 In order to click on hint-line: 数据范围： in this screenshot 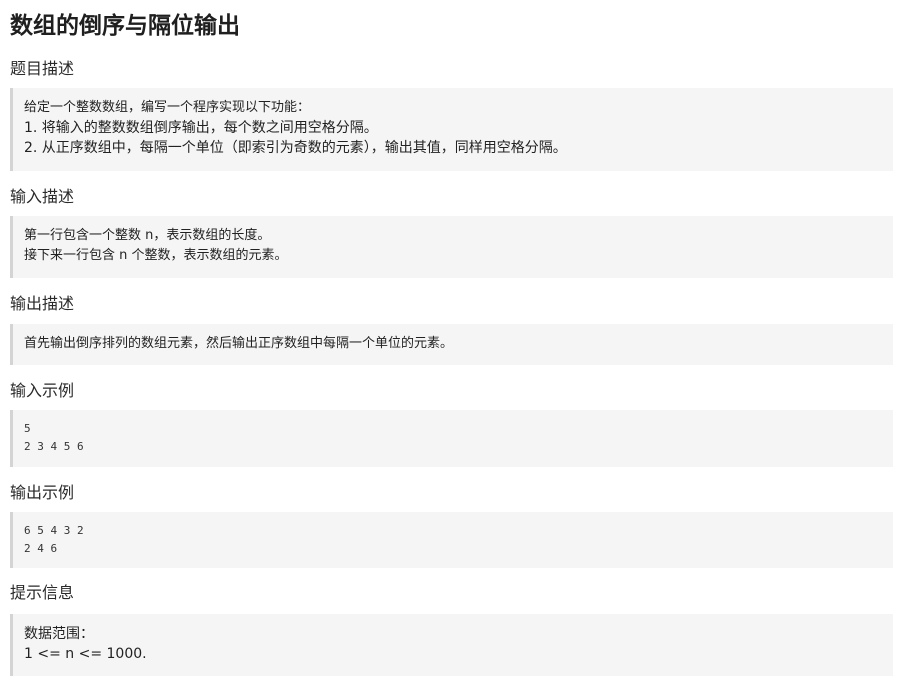, I will do `click(59, 634)`.